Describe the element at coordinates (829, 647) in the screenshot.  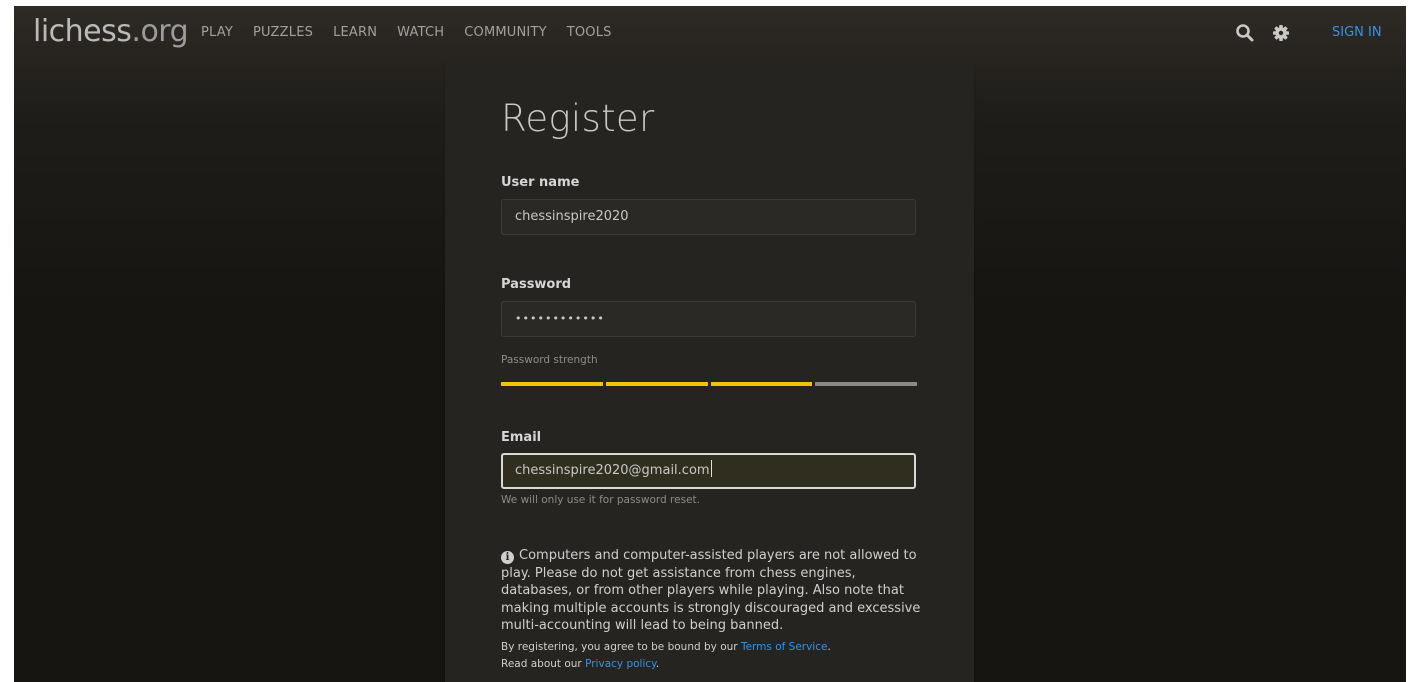
I see `terms-suffix: .` at that location.